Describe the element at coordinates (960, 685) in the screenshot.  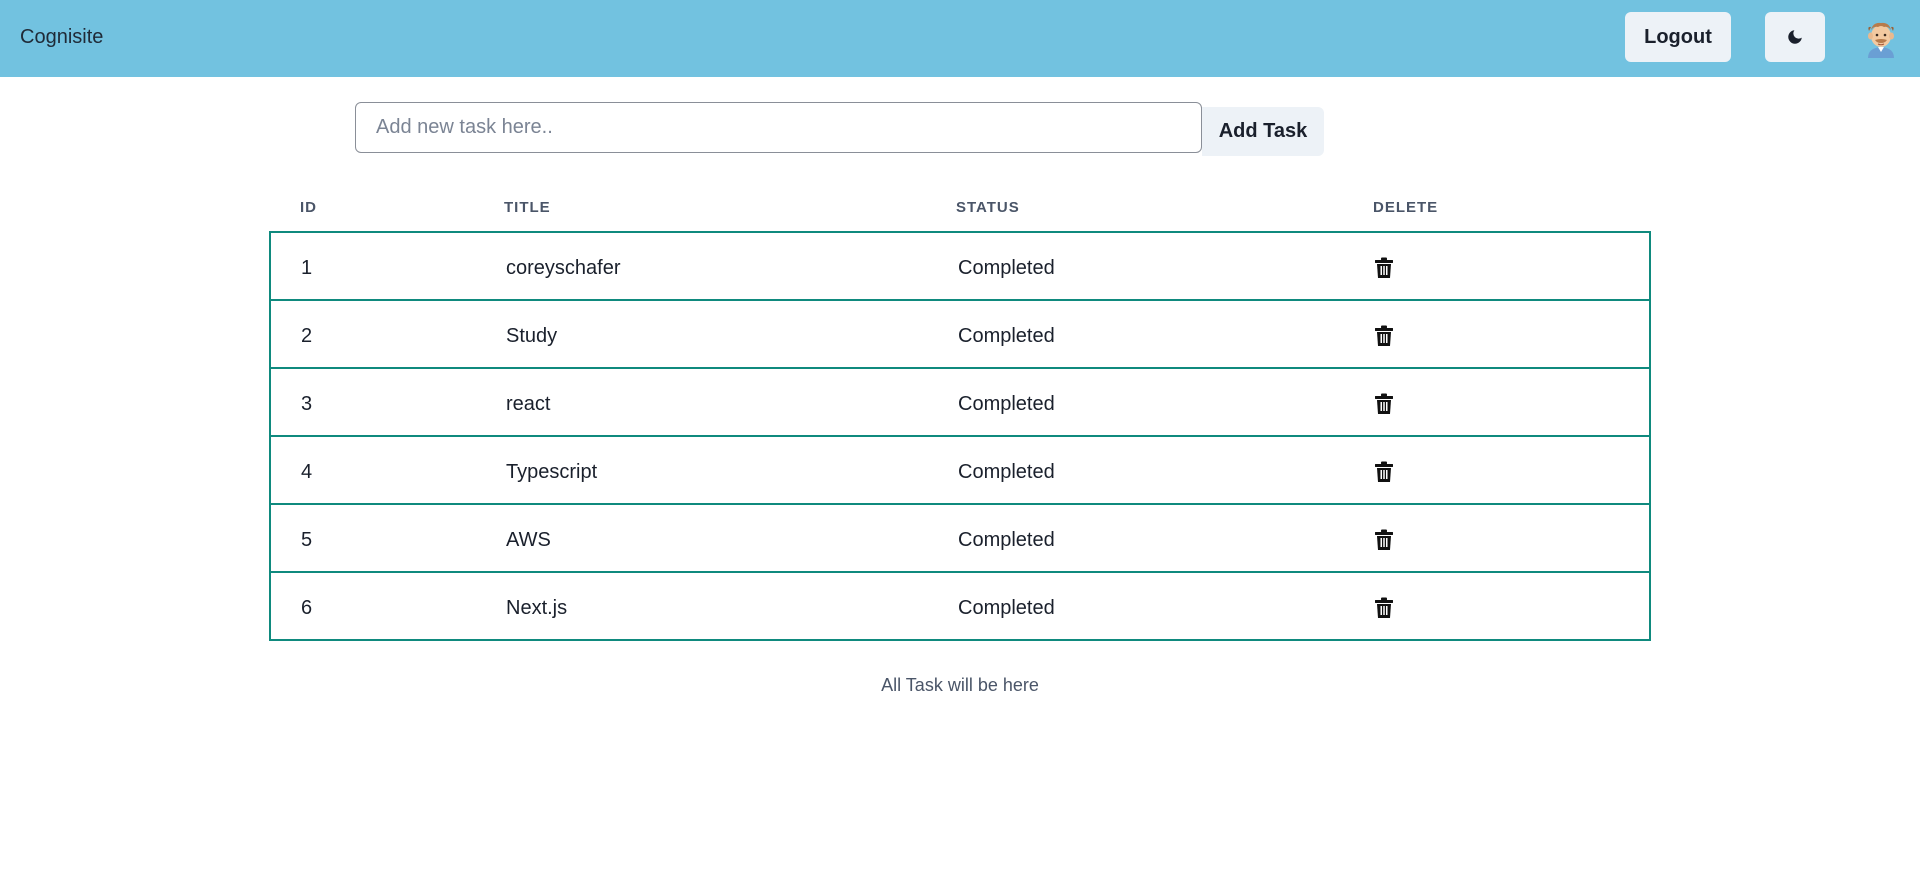
I see `table-caption: All Task will be here` at that location.